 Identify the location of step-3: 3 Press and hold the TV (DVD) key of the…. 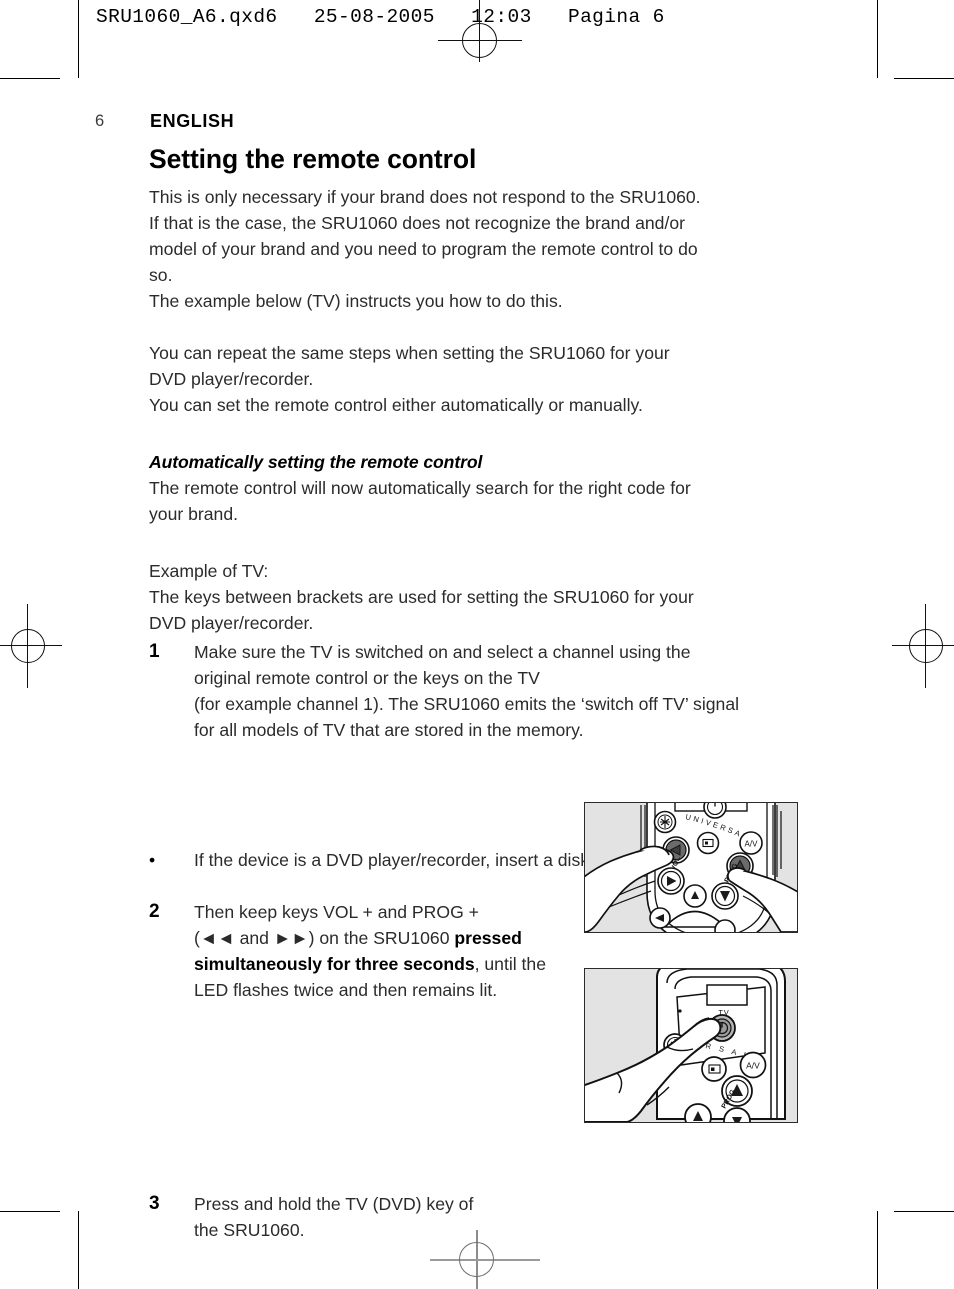
(381, 1217).